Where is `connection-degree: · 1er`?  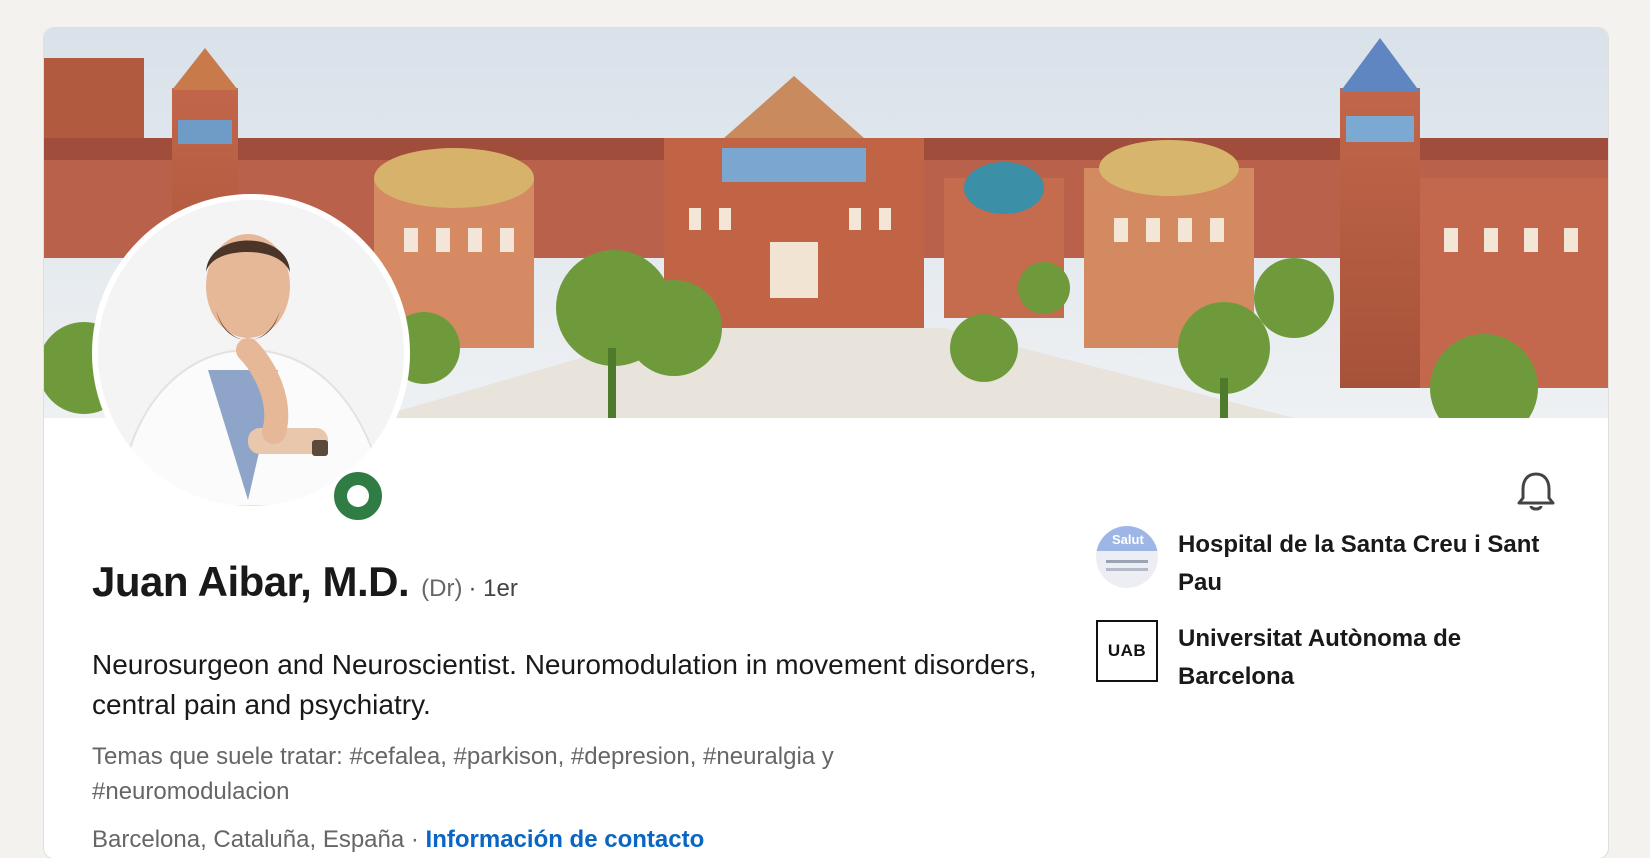
connection-degree: · 1er is located at coordinates (493, 588).